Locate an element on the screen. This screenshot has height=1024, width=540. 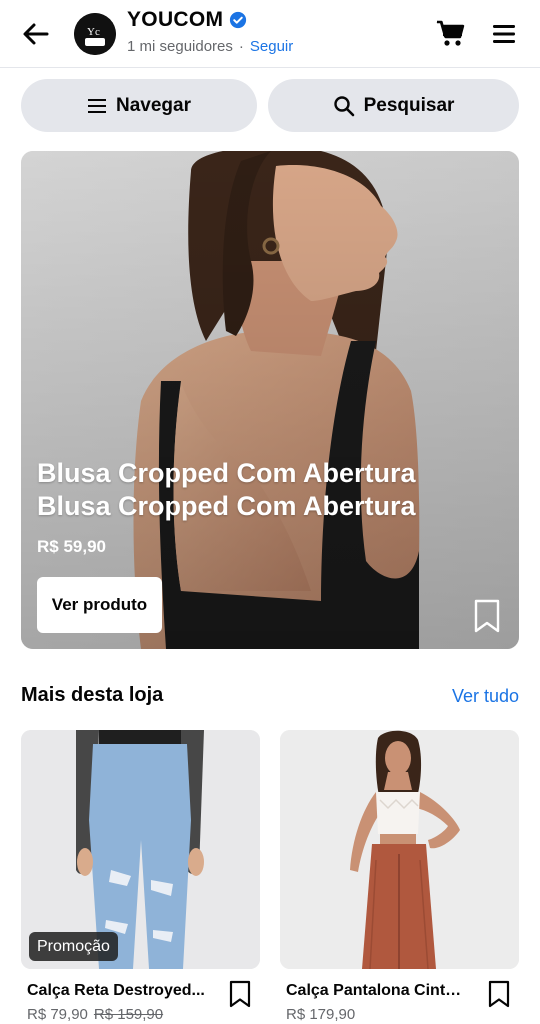
product-card: Calça Pantalona Cintu... R$ 179,90 is located at coordinates (399, 876).